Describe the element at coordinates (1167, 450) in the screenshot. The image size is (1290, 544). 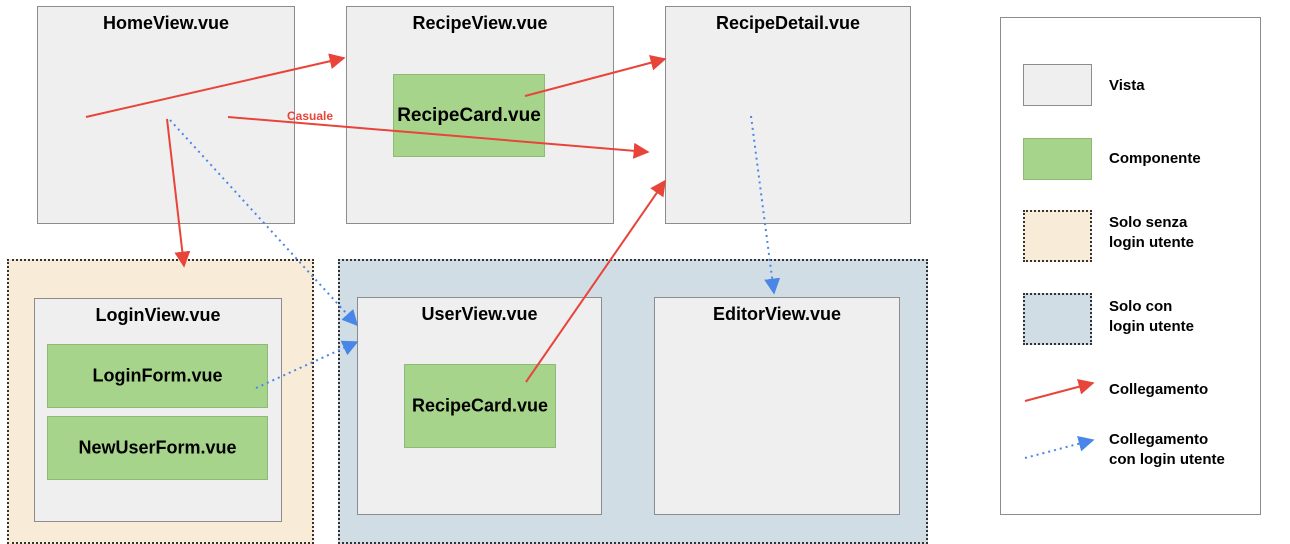
I see `legend-label-login-link: Collegamento con login utente` at that location.